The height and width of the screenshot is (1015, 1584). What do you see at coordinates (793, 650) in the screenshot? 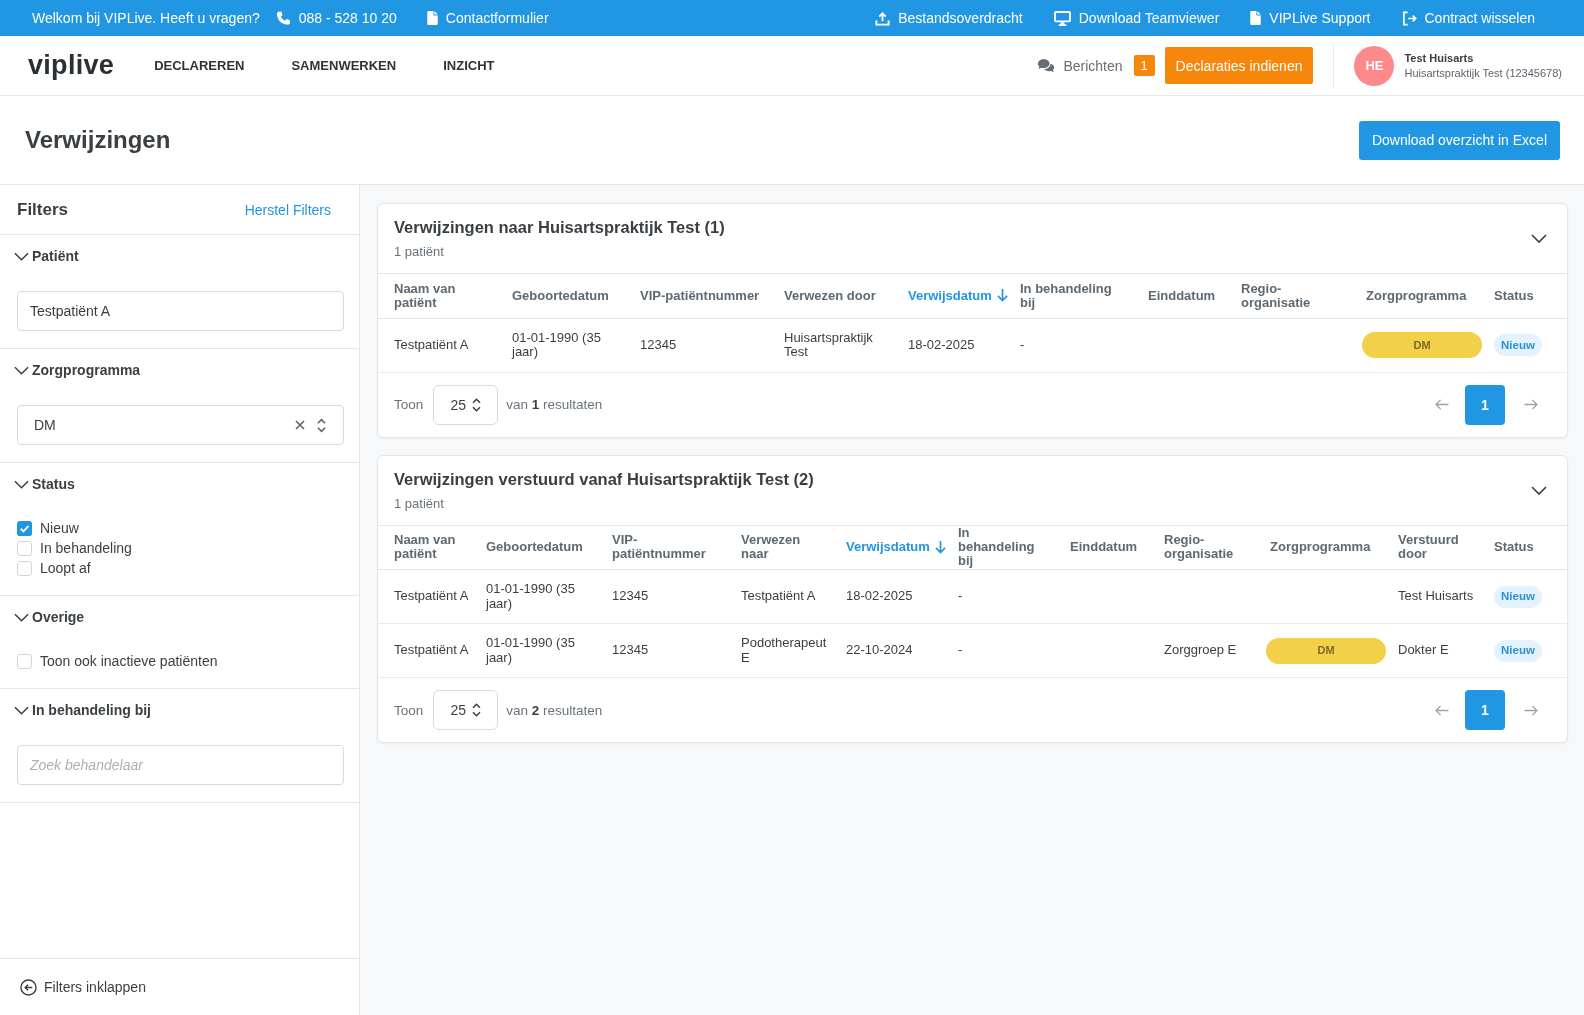
I see `table-cell: Podotherapeut E` at bounding box center [793, 650].